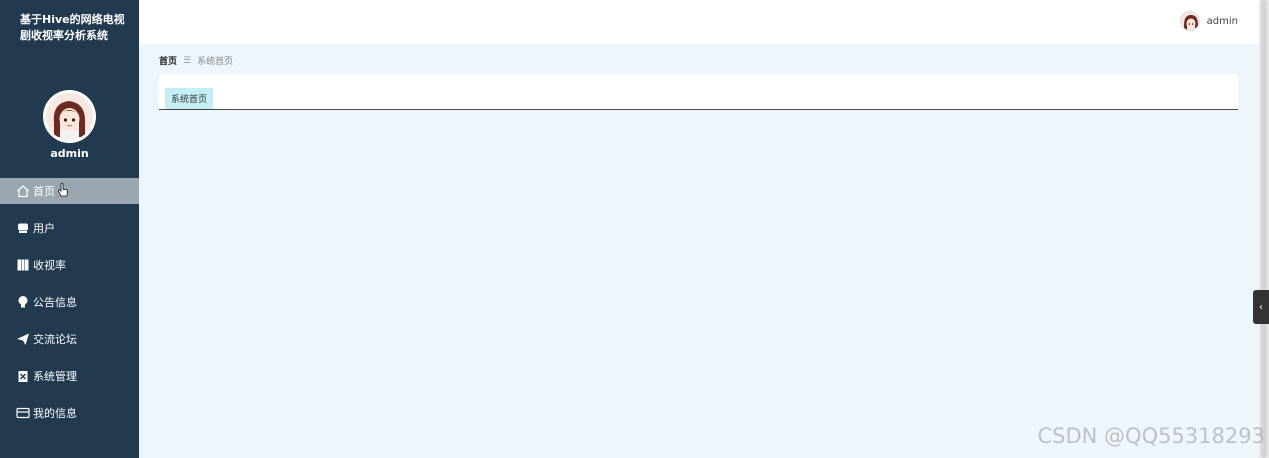 The height and width of the screenshot is (458, 1269). Describe the element at coordinates (69, 191) in the screenshot. I see `sidebar-item-home: 首页` at that location.